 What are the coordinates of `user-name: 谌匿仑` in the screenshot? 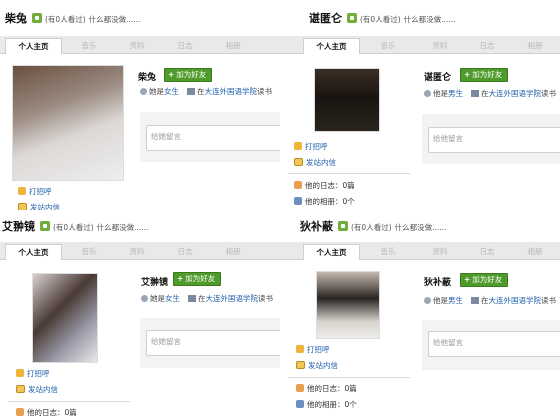 It's located at (437, 76).